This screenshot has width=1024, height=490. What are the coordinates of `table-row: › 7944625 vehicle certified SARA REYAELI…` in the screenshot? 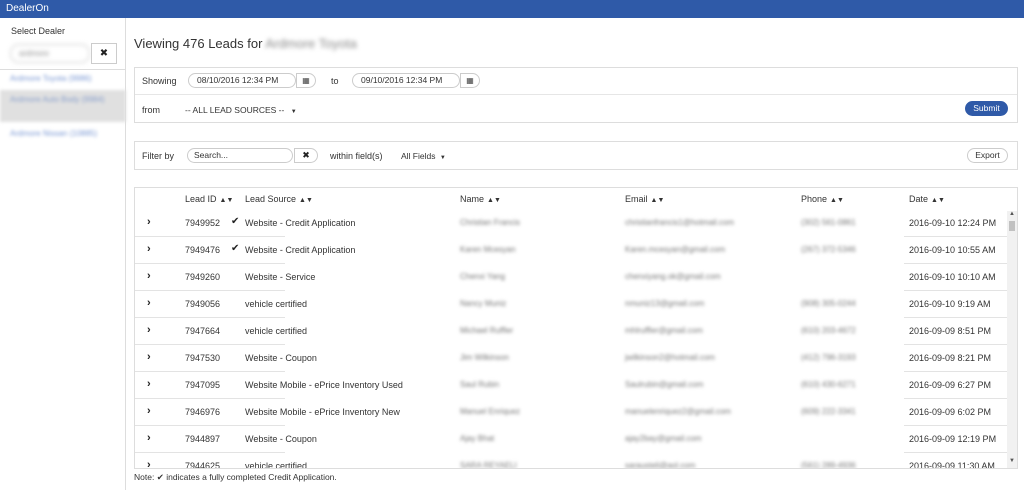 It's located at (571, 461).